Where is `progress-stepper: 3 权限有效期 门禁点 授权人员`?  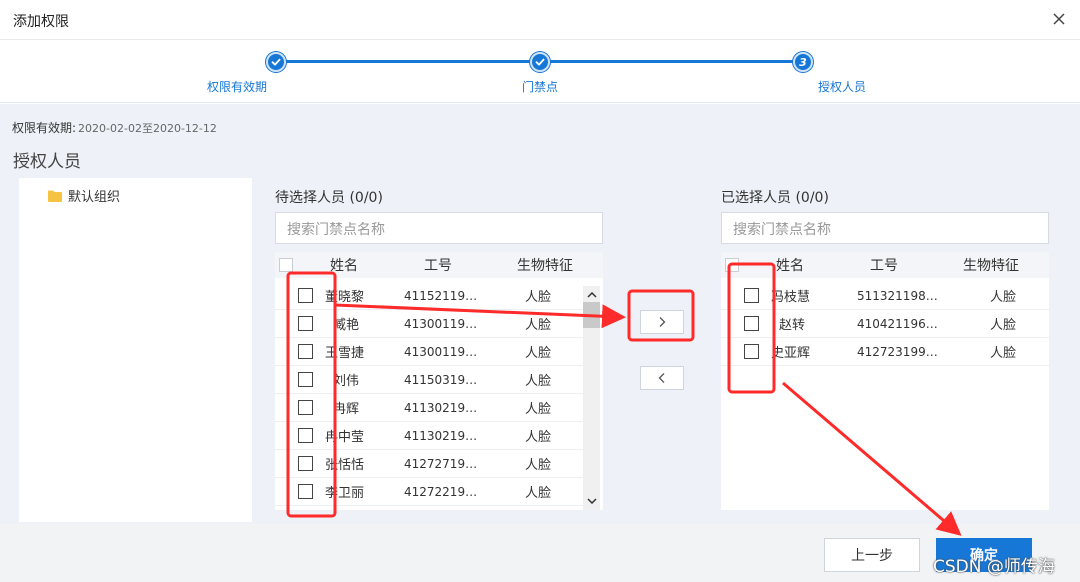
progress-stepper: 3 权限有效期 门禁点 授权人员 is located at coordinates (540, 71).